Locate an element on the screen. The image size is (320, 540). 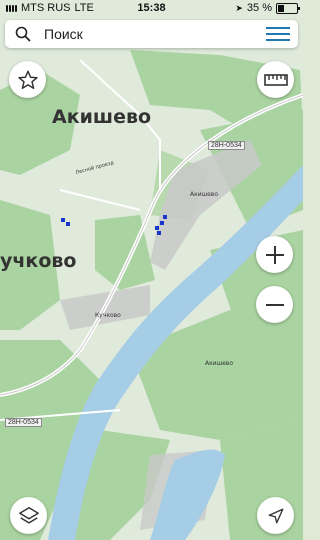
search-bar: Поиск is located at coordinates (151, 34).